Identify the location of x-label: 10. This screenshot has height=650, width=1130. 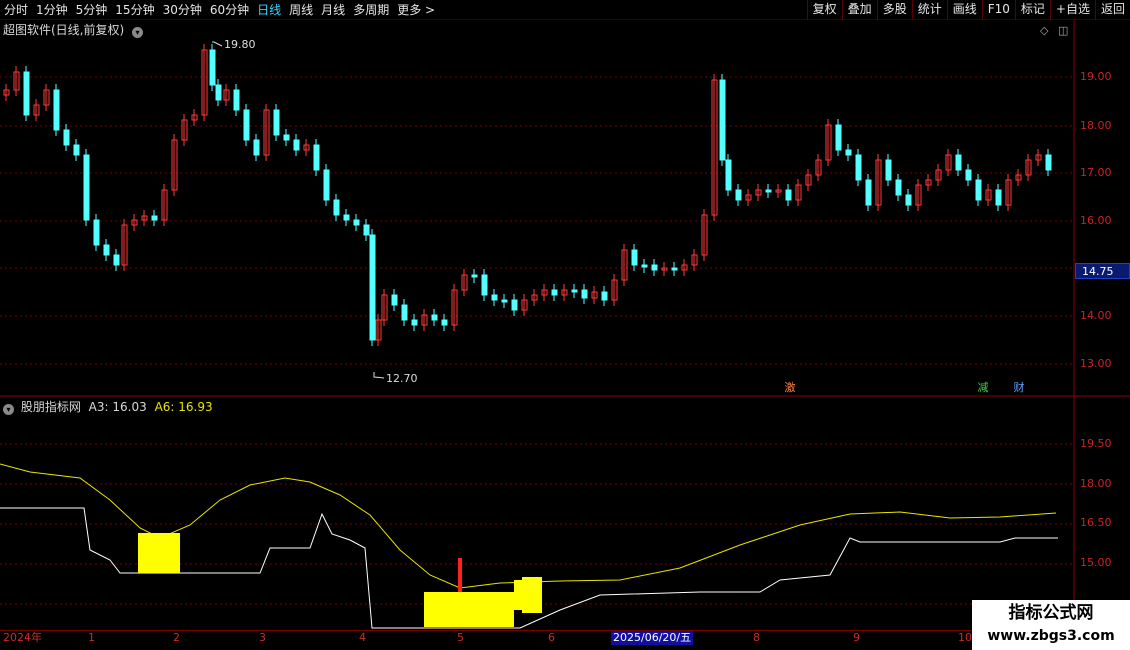
(965, 637).